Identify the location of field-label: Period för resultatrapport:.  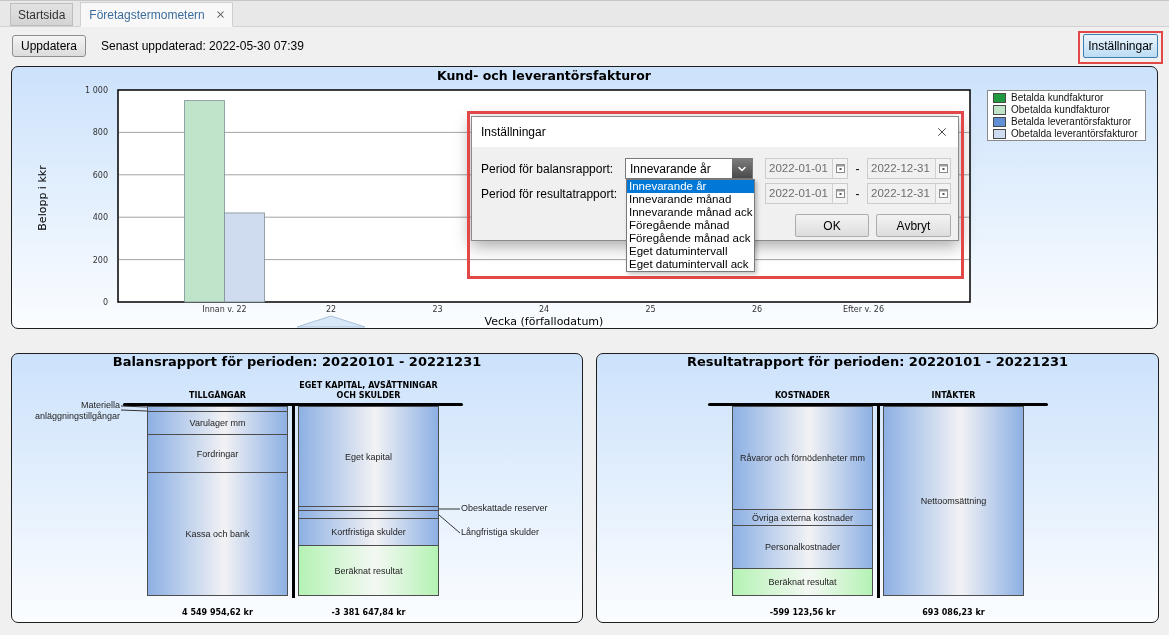
(550, 194).